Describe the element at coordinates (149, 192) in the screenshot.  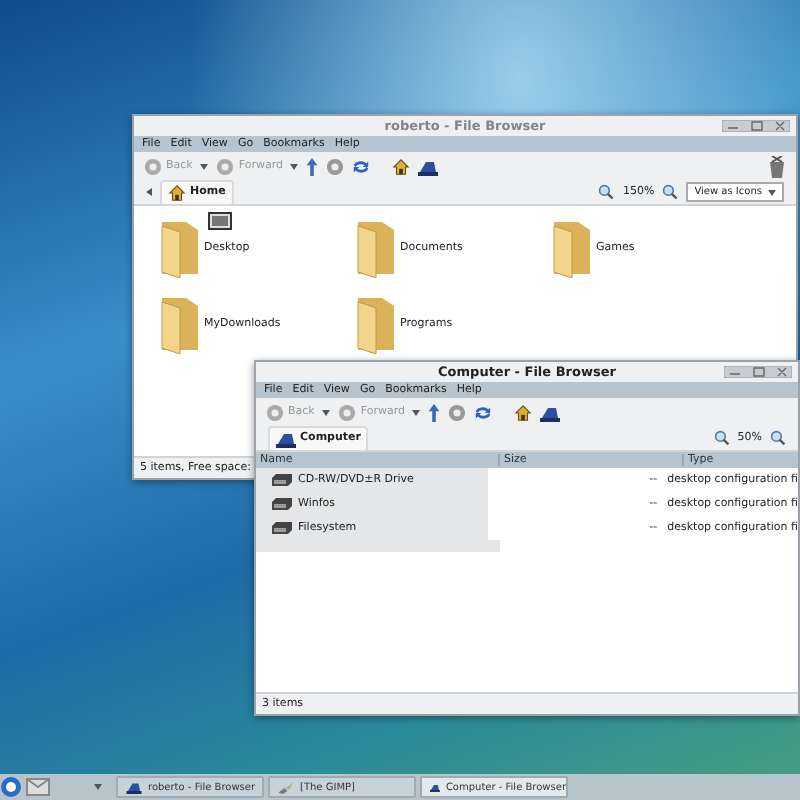
I see `left-arrow-icon` at that location.